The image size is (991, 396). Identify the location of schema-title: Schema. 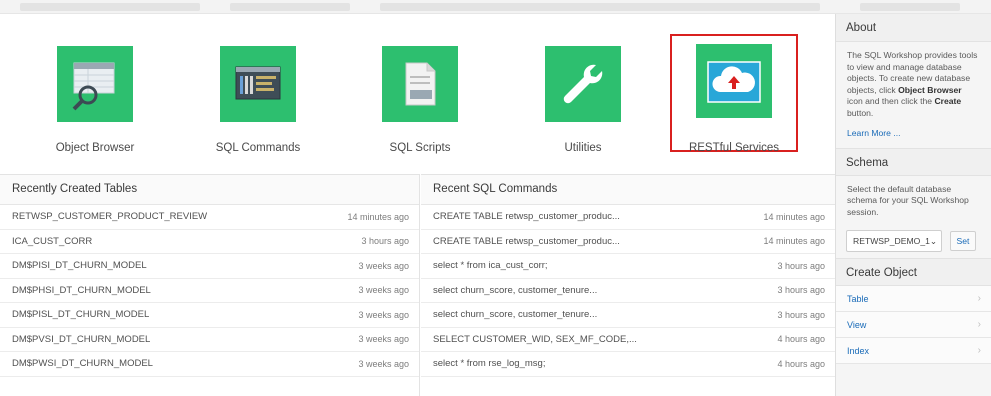
(913, 161).